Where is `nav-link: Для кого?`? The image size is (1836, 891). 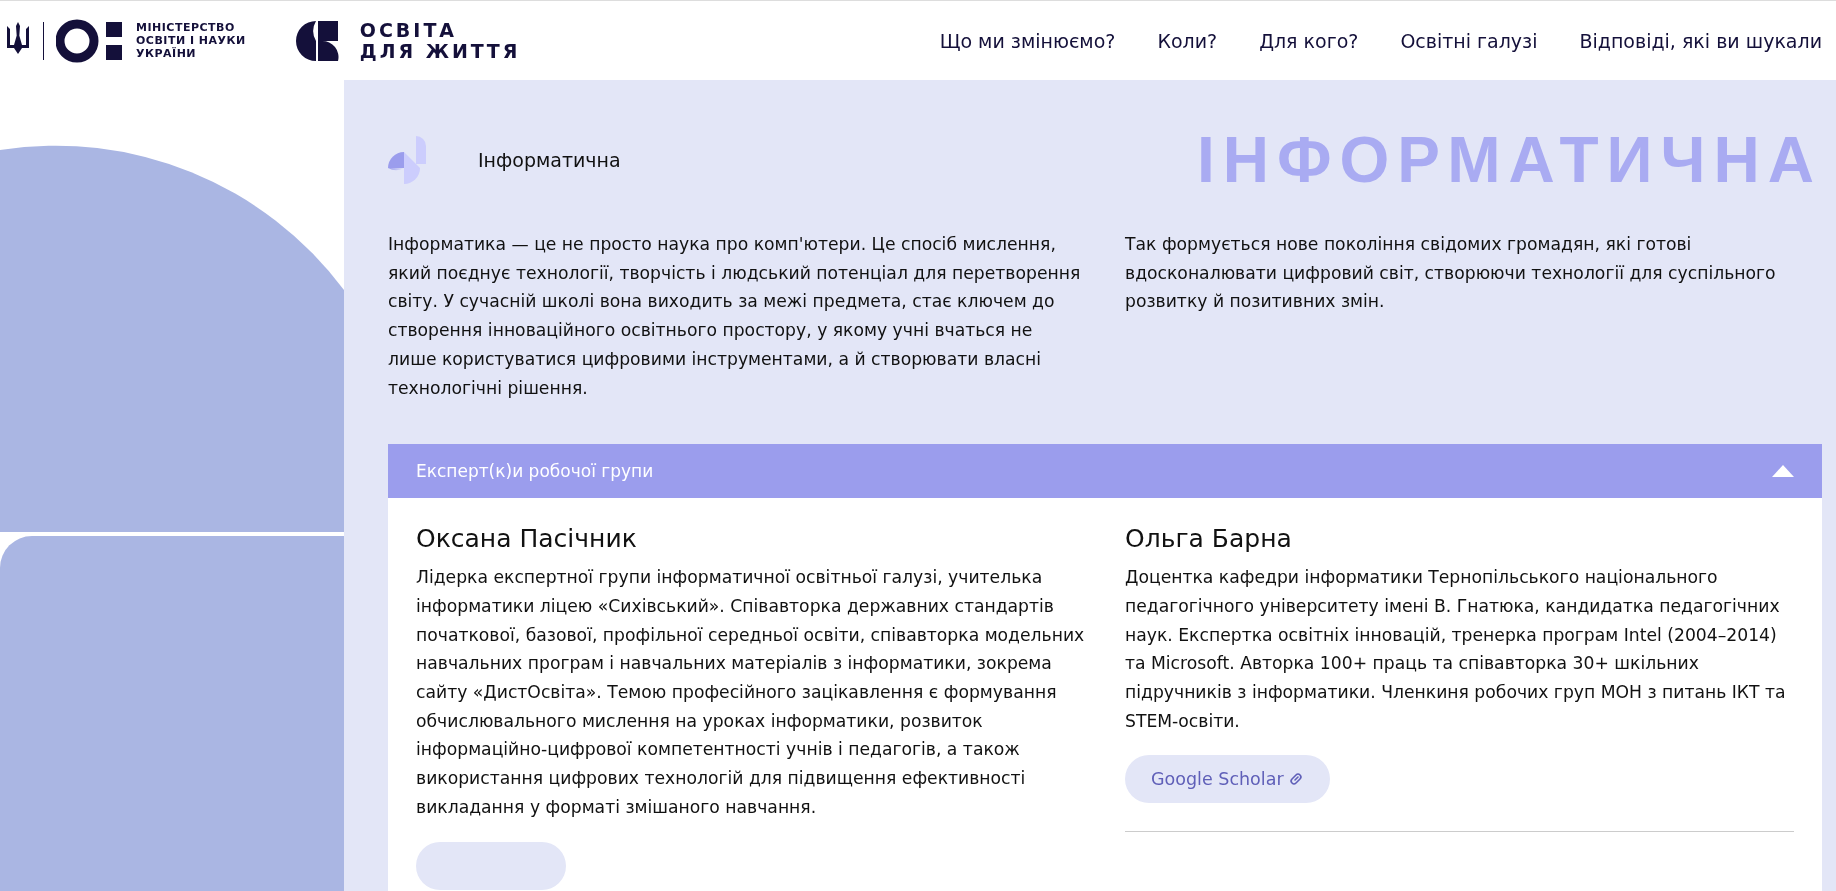
nav-link: Для кого? is located at coordinates (1309, 40).